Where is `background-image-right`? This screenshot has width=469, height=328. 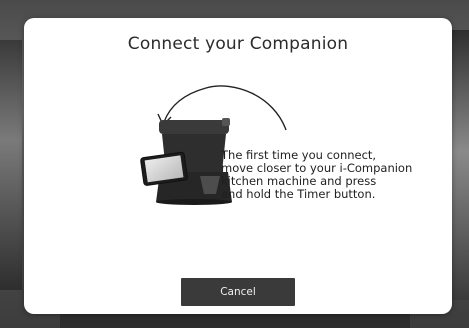 background-image-right is located at coordinates (460, 165).